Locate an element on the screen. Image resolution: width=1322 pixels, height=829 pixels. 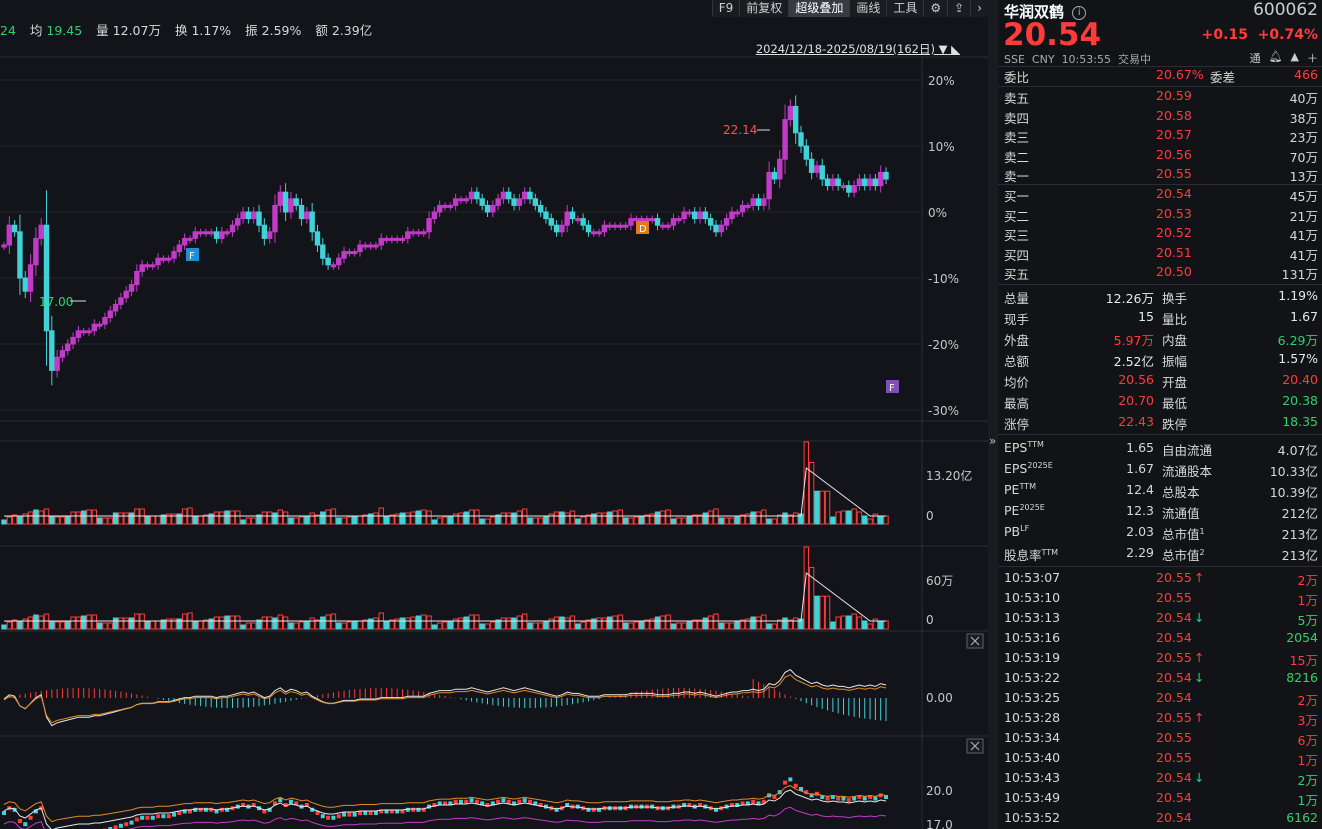
tong-badge: 通 is located at coordinates (1255, 58).